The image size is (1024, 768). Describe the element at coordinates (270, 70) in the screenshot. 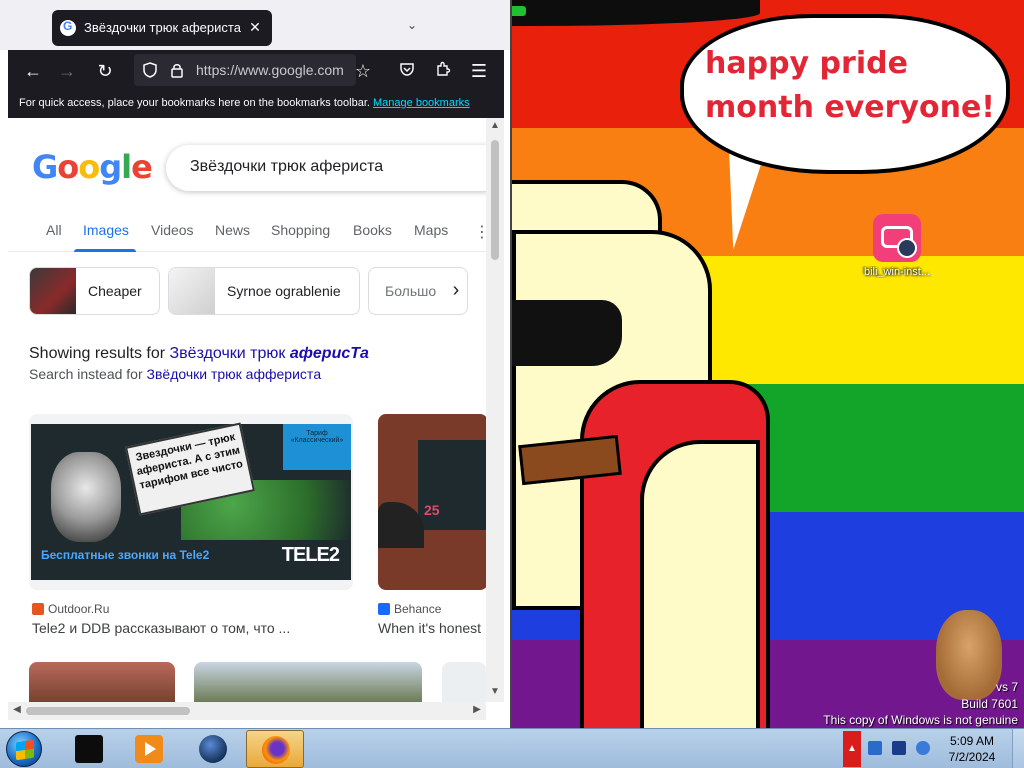

I see `url-text: https://www.google.com` at that location.